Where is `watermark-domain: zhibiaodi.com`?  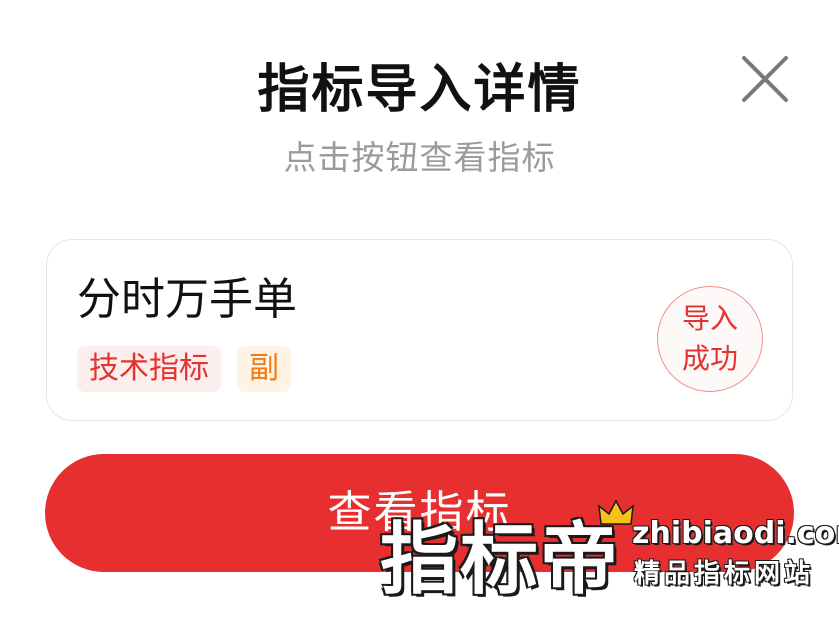 watermark-domain: zhibiaodi.com is located at coordinates (735, 533).